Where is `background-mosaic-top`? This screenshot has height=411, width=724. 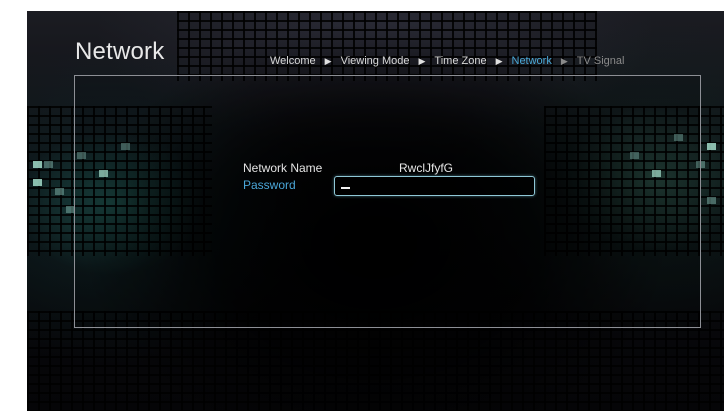
background-mosaic-top is located at coordinates (387, 46).